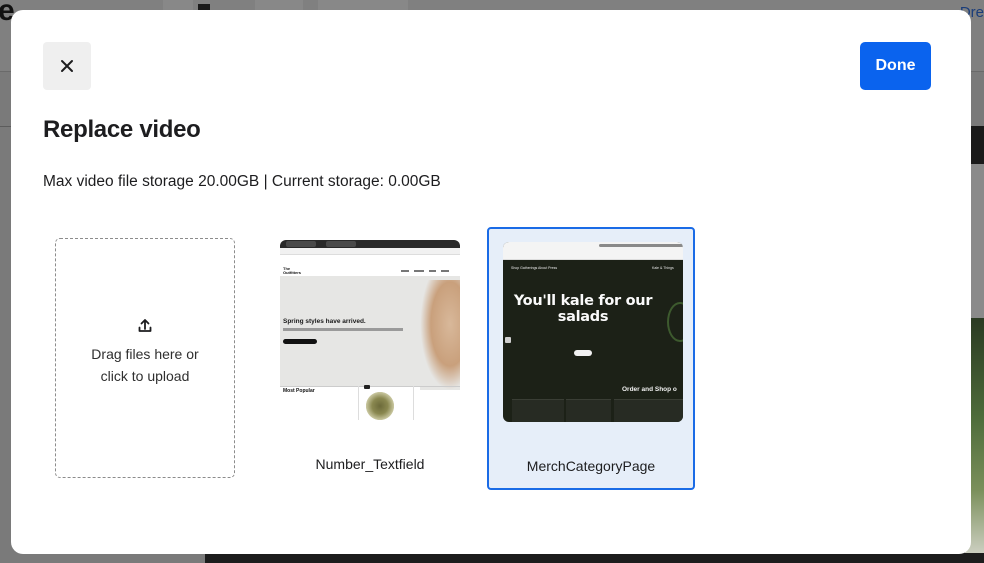  What do you see at coordinates (534, 268) in the screenshot?
I see `thumbnail-nav: Shop Gatherings About Press` at bounding box center [534, 268].